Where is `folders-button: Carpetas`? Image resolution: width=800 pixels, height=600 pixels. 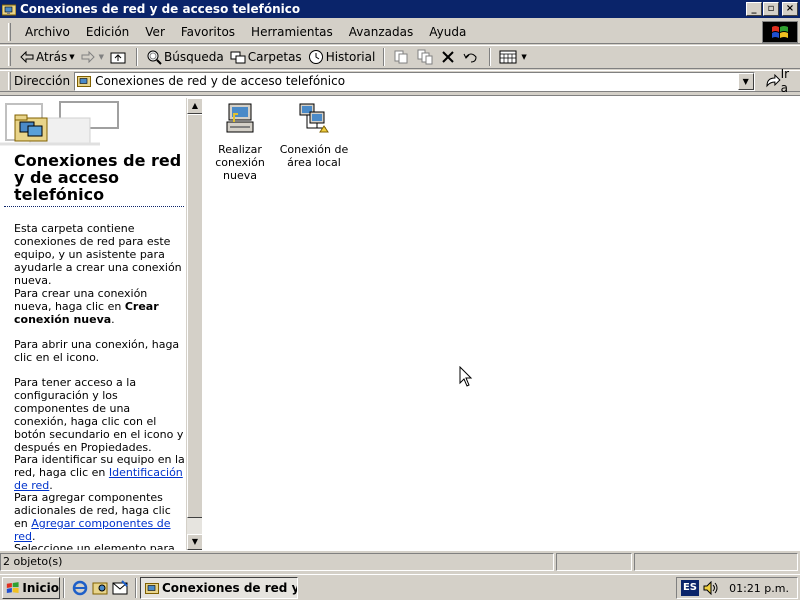
folders-button: Carpetas is located at coordinates (266, 57).